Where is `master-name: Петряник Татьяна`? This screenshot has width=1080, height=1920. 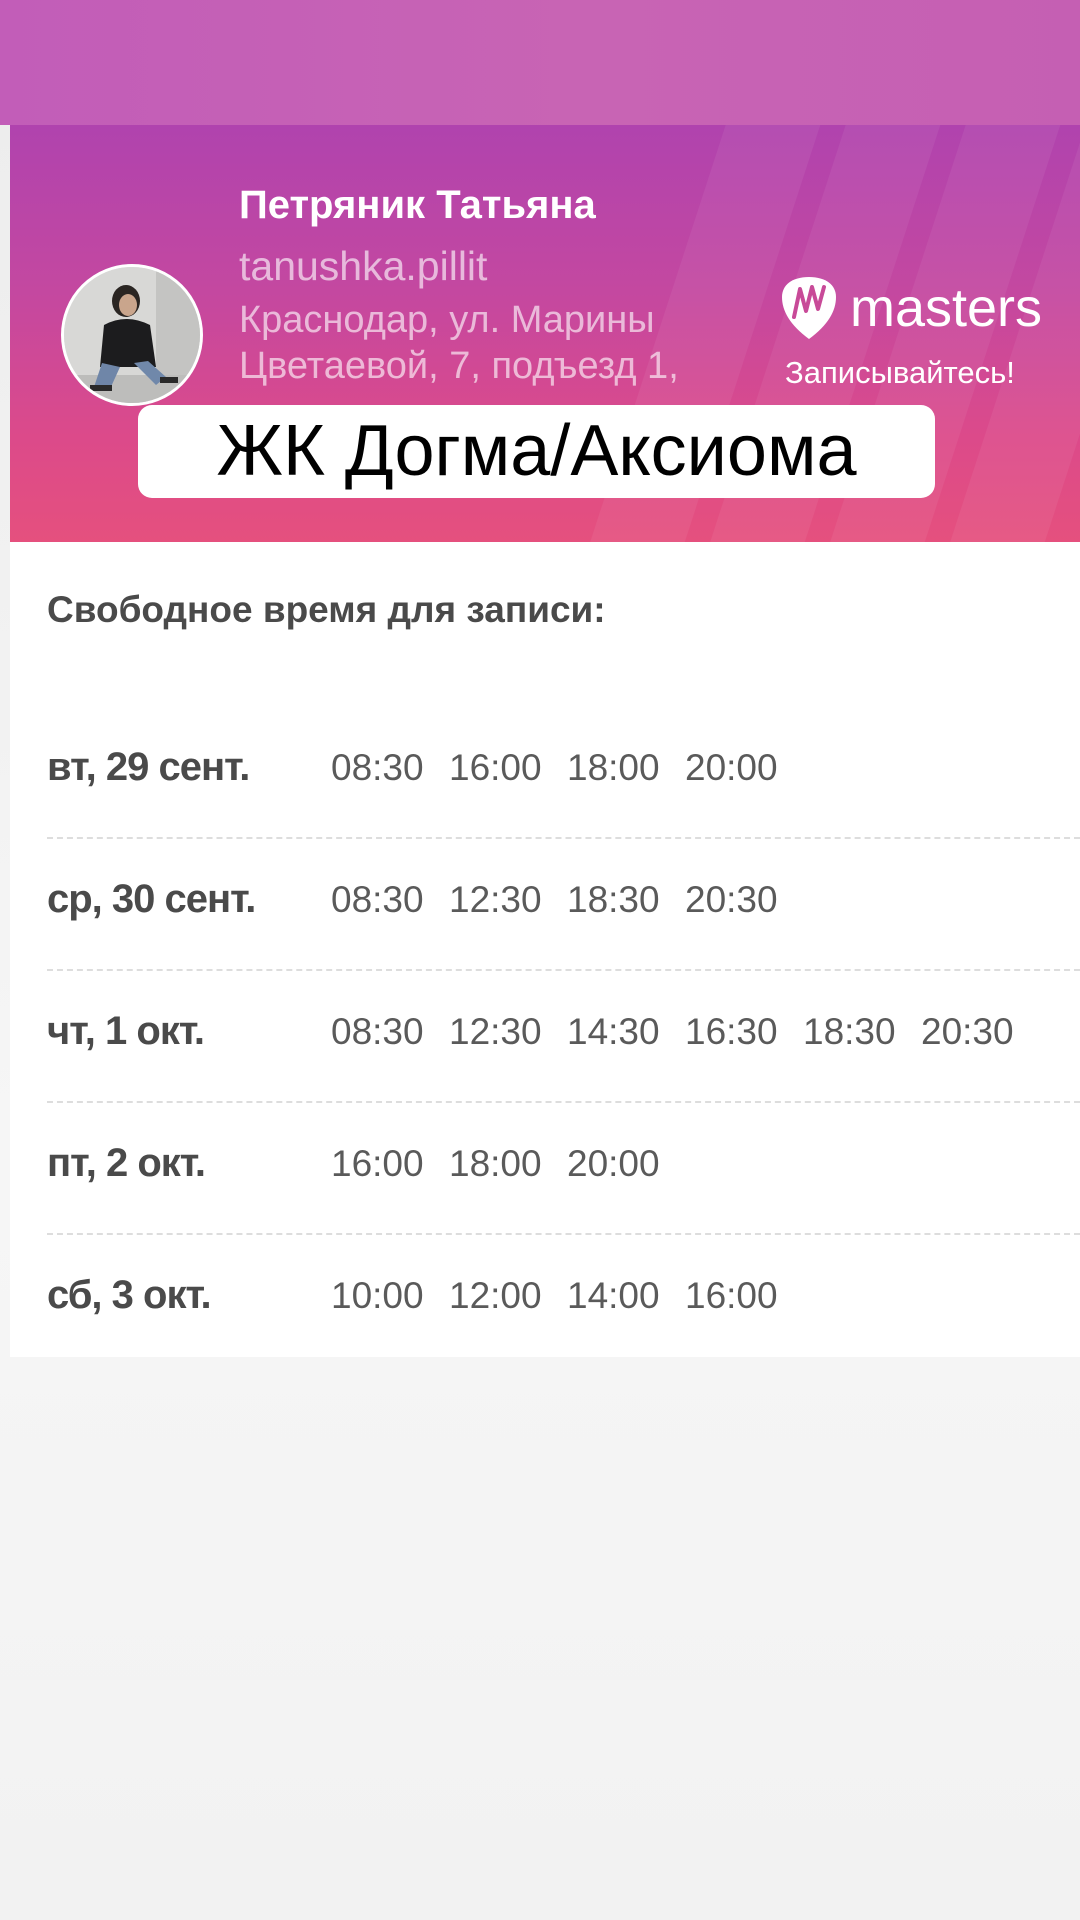 master-name: Петряник Татьяна is located at coordinates (417, 205).